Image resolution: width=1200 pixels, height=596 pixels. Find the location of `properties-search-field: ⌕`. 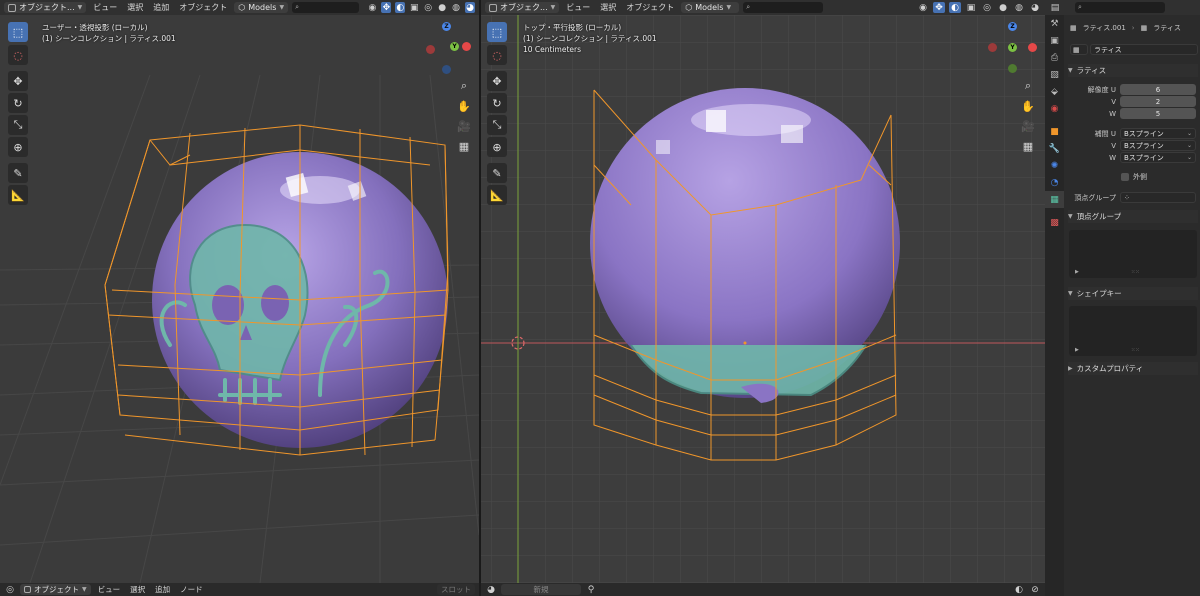

properties-search-field: ⌕ is located at coordinates (1120, 7).